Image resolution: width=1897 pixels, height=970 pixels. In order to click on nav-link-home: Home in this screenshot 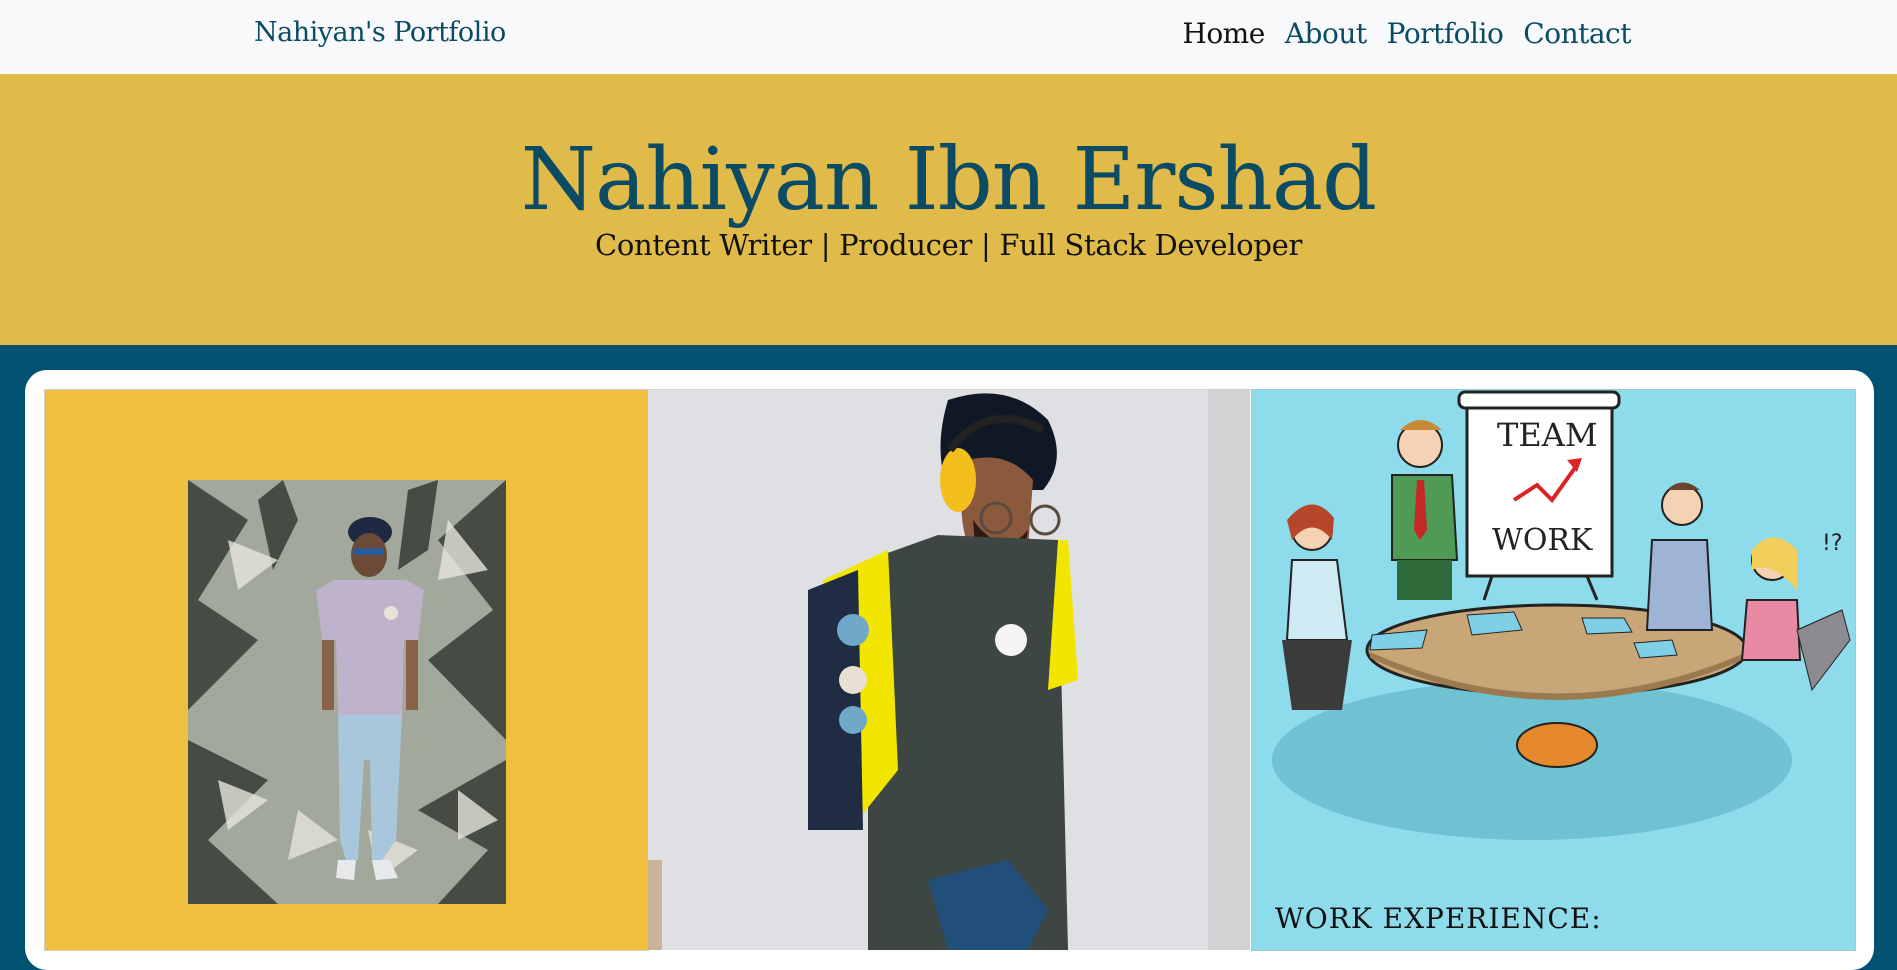, I will do `click(1223, 33)`.